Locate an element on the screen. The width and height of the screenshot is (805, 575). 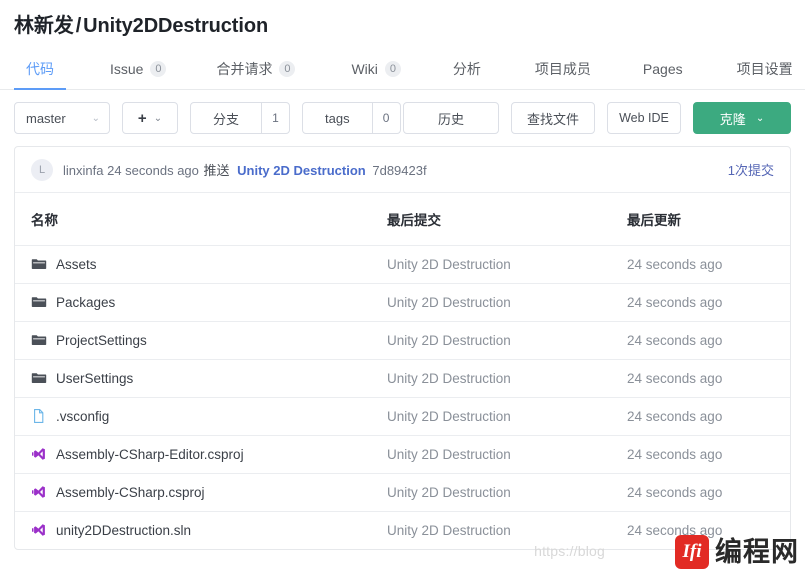
file-name-cell: Packages is located at coordinates (193, 302).